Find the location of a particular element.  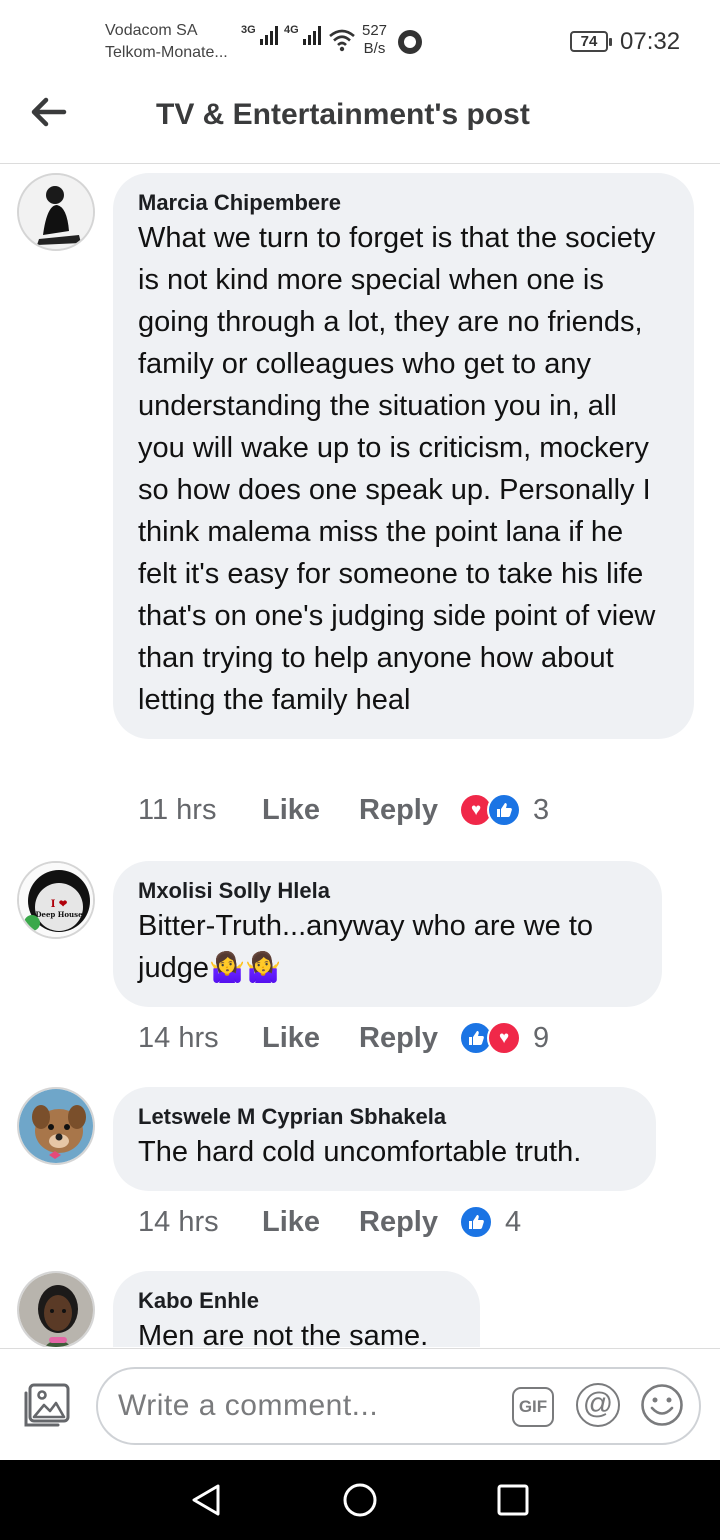

avatar: I ❤ Deep House is located at coordinates (56, 900).